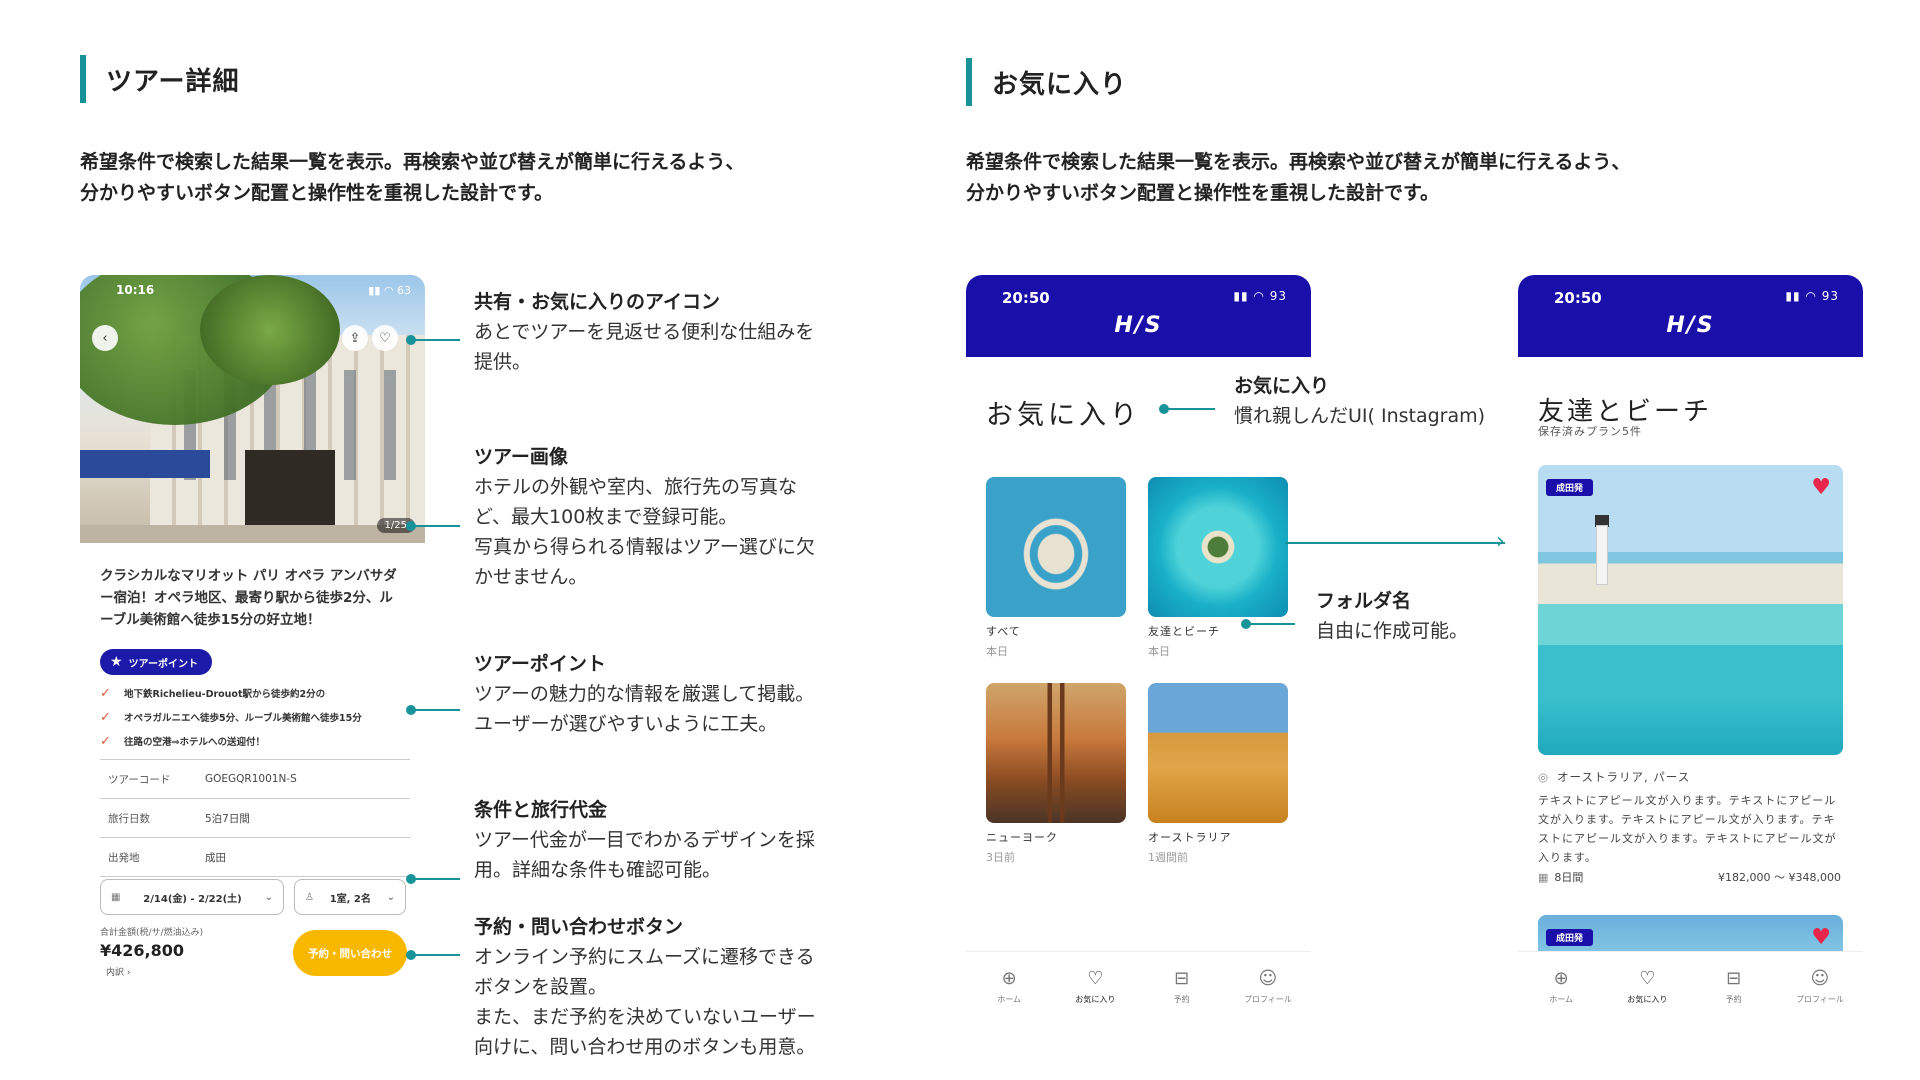 The image size is (1920, 1080). Describe the element at coordinates (1218, 753) in the screenshot. I see `folder-australia-thumbnail` at that location.